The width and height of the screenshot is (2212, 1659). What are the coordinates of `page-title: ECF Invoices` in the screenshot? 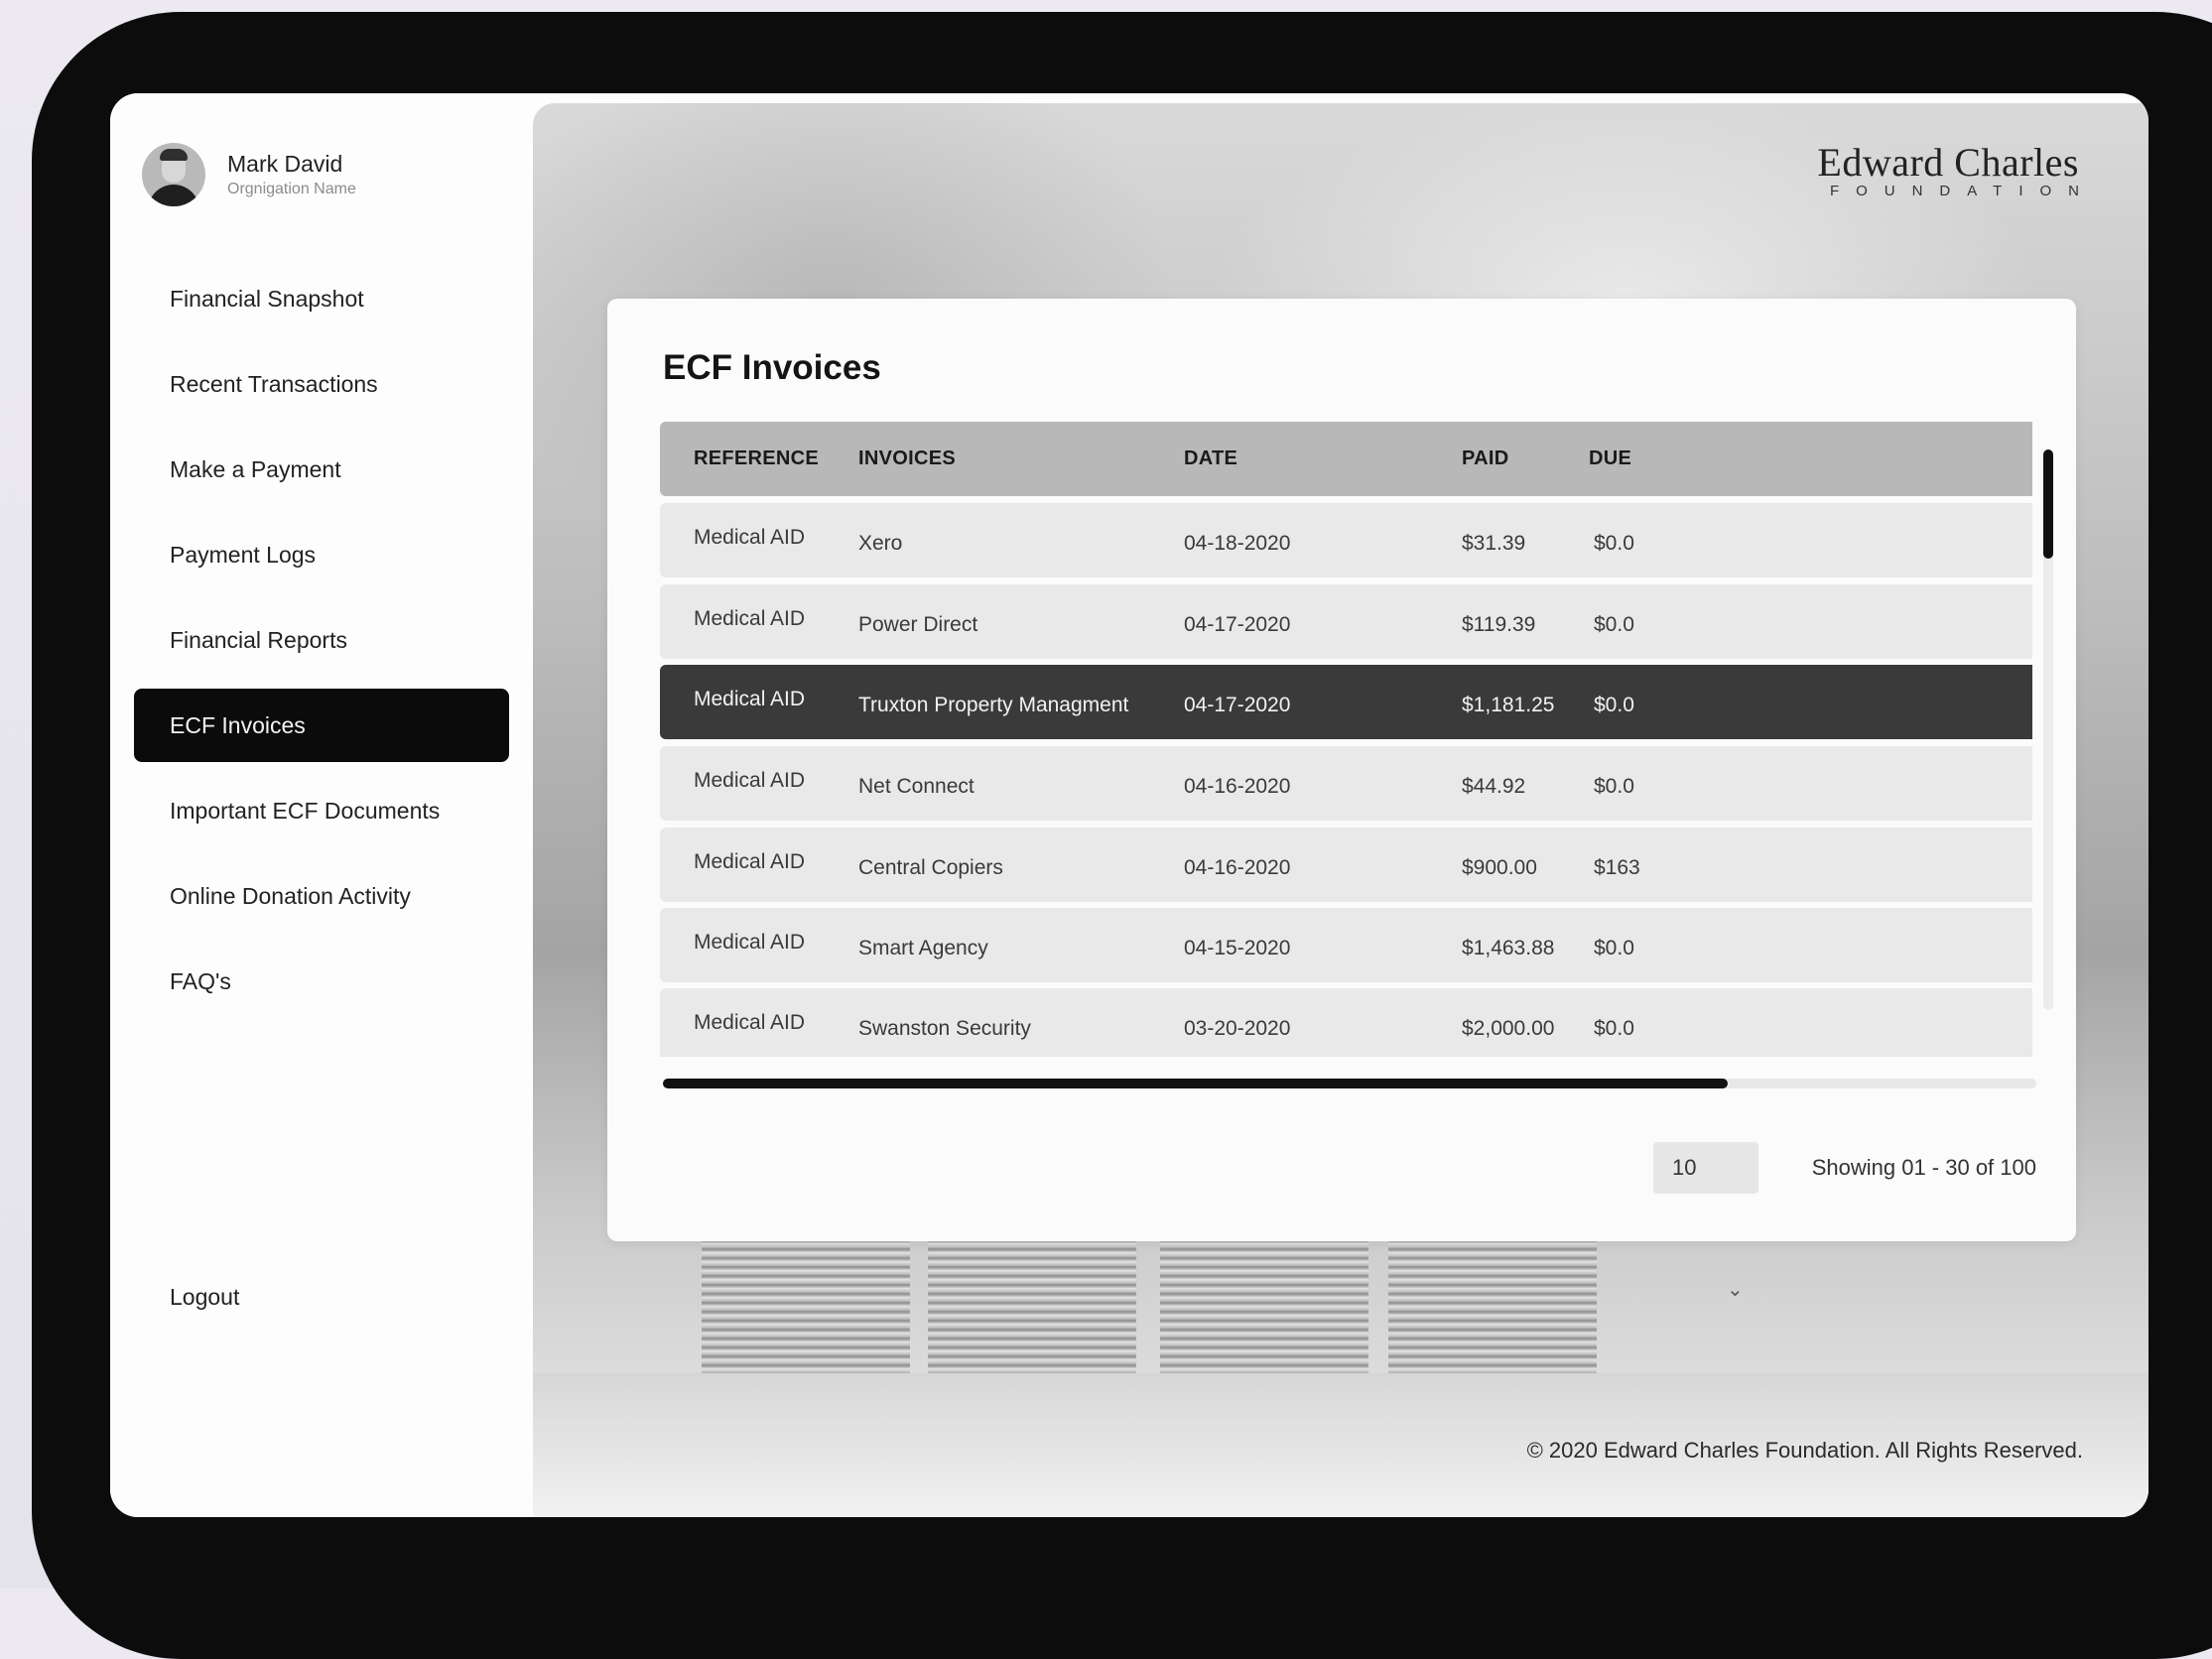 It's located at (772, 367).